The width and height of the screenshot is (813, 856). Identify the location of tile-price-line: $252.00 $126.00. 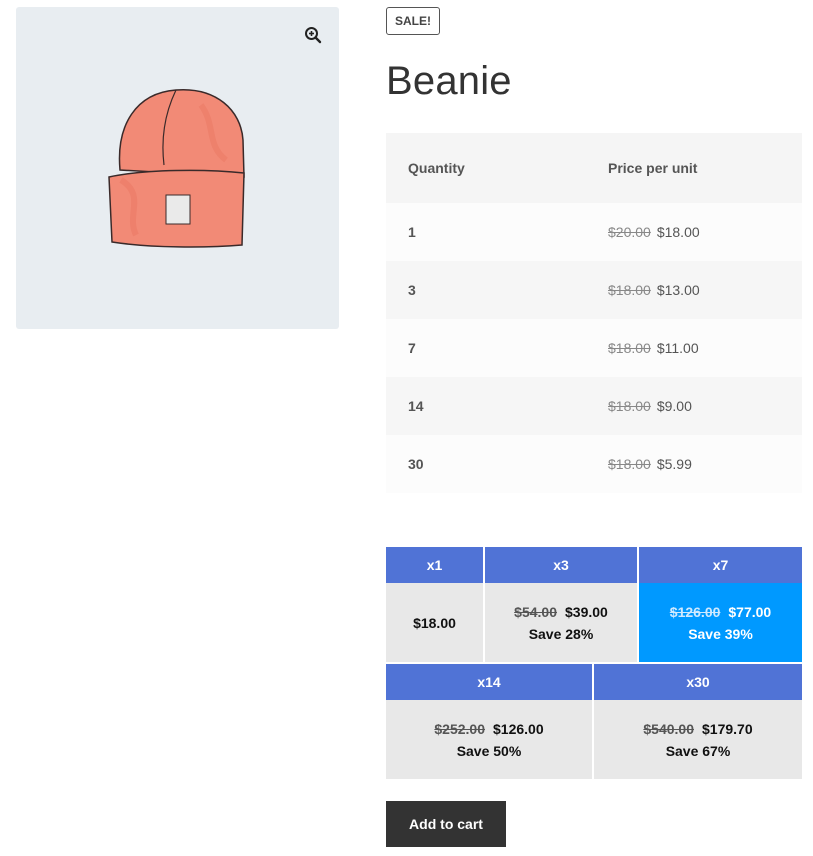
(488, 729).